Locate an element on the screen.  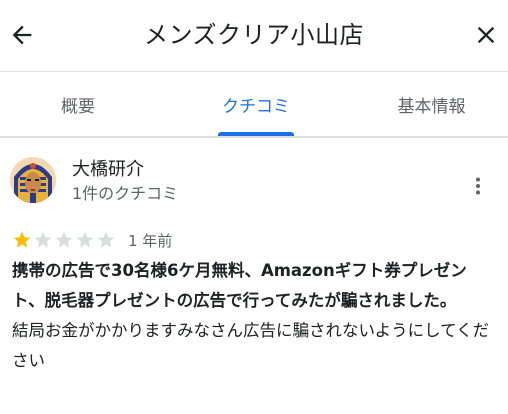
reviewer-avatar-image is located at coordinates (33, 180).